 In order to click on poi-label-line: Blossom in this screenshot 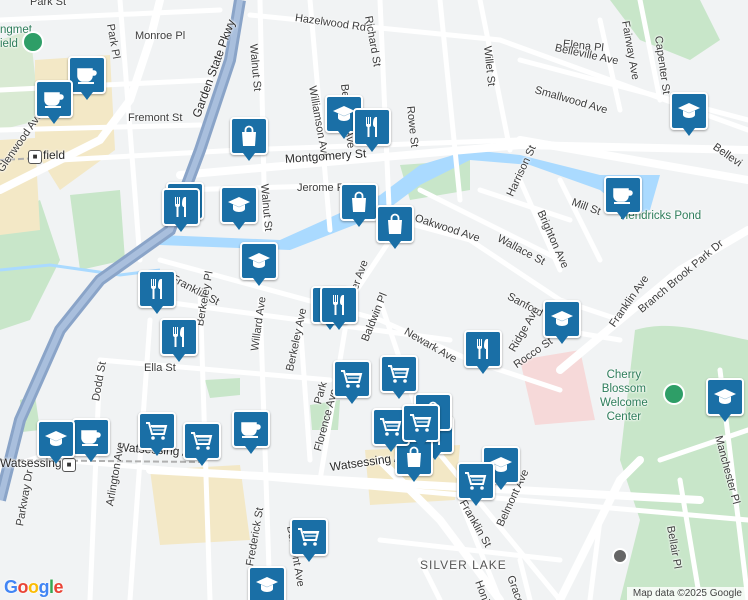, I will do `click(623, 389)`.